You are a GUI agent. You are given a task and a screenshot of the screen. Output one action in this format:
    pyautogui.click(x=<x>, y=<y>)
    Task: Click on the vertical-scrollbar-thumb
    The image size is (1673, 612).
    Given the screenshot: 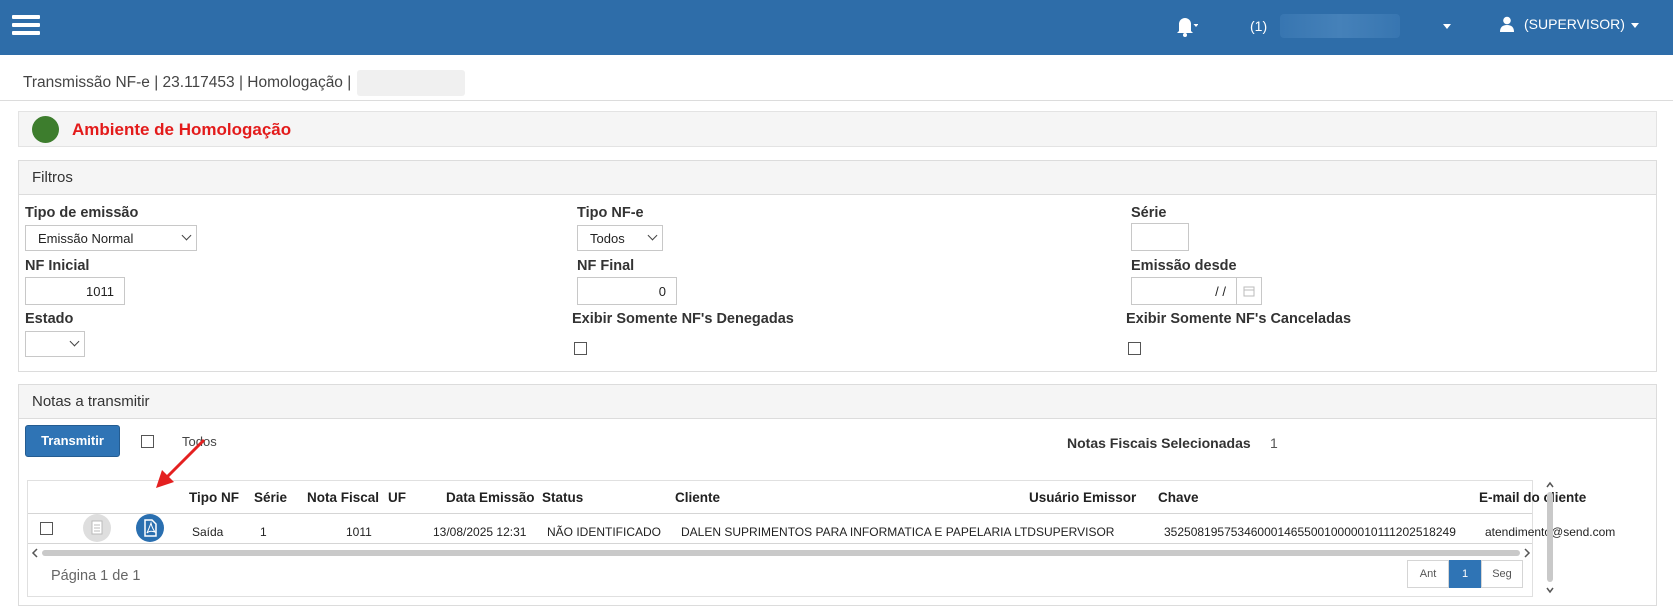 What is the action you would take?
    pyautogui.click(x=1550, y=537)
    